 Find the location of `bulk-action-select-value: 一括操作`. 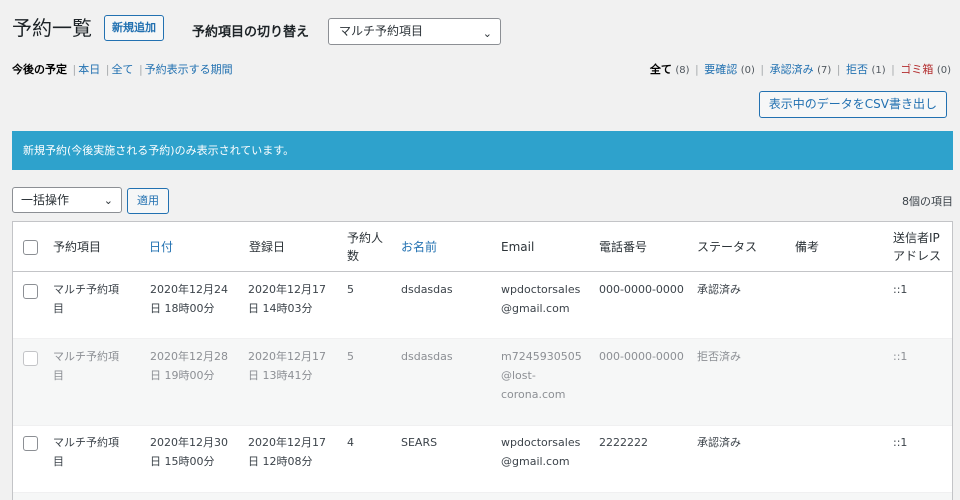

bulk-action-select-value: 一括操作 is located at coordinates (45, 200).